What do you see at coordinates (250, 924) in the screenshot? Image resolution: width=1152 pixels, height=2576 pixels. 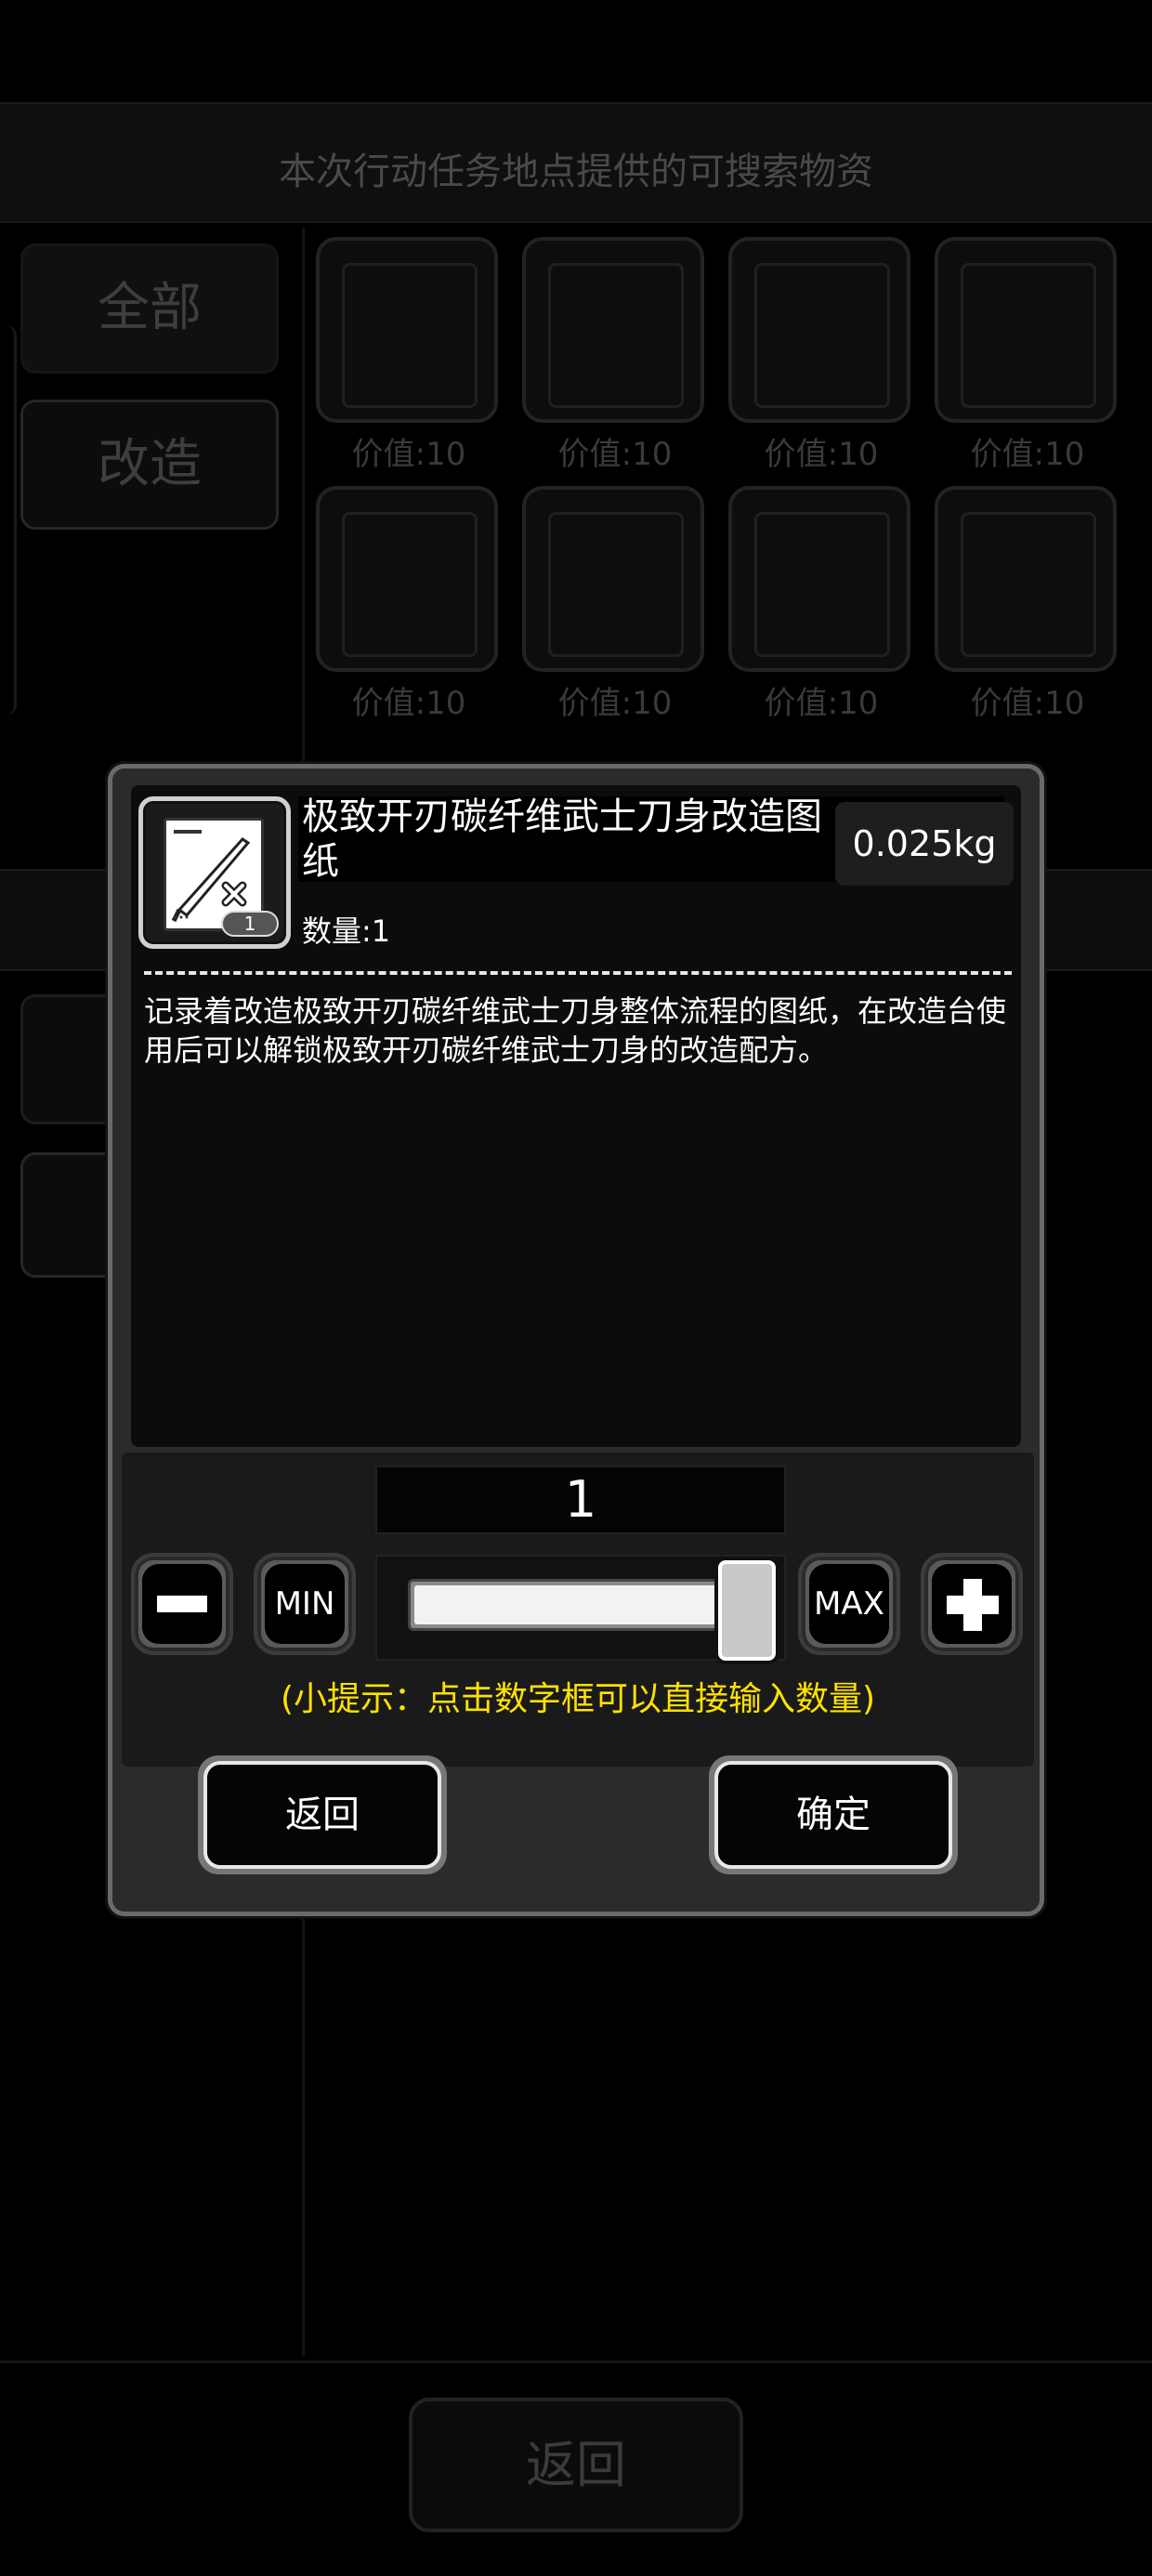 I see `item-count-badge: 1` at bounding box center [250, 924].